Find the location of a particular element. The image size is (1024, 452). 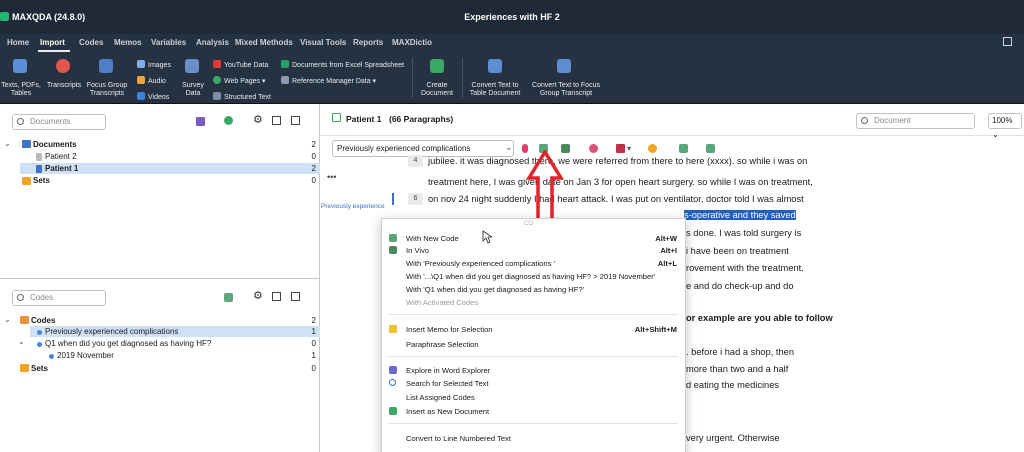

reference-icon is located at coordinates (285, 80).